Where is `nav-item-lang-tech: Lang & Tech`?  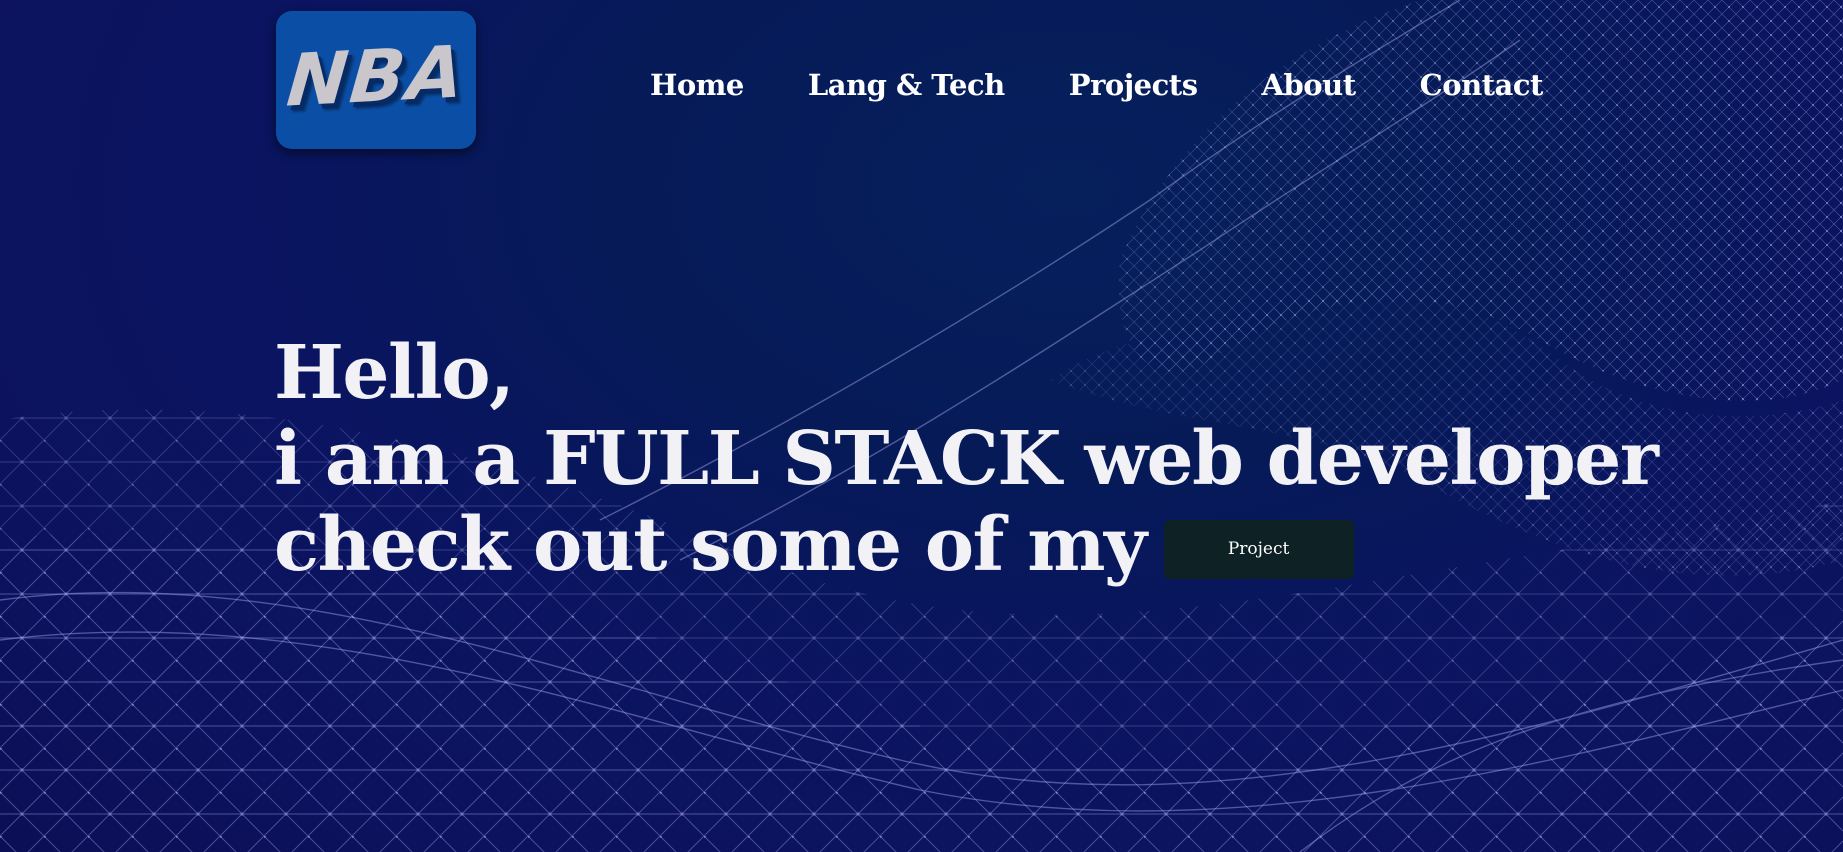 nav-item-lang-tech: Lang & Tech is located at coordinates (906, 85).